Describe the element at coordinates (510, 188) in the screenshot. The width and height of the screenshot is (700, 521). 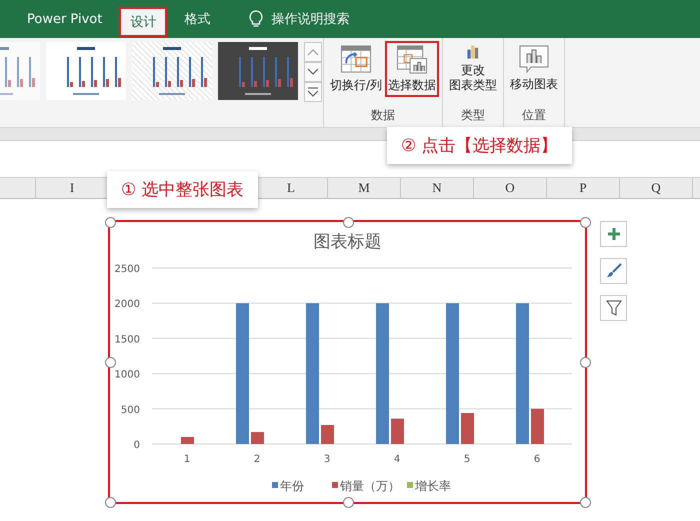
I see `column-header: O` at that location.